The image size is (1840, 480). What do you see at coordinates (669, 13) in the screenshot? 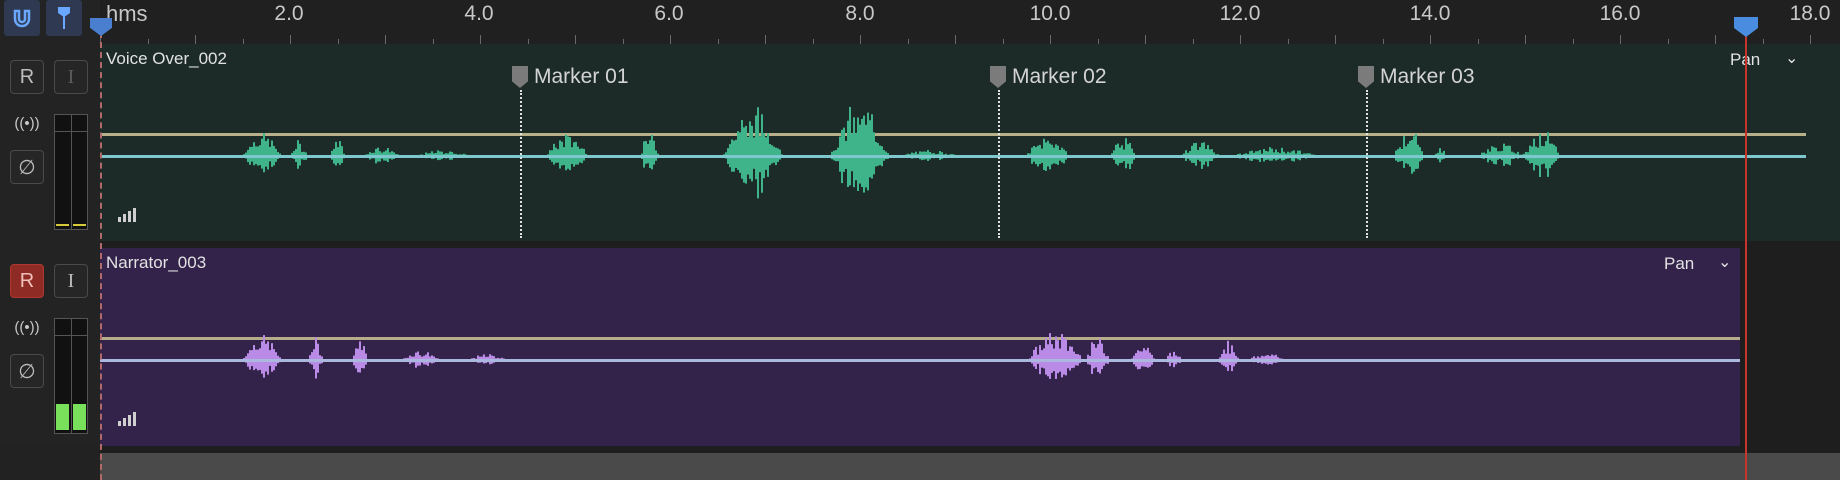
I see `ruler-tick-label: 6.0` at bounding box center [669, 13].